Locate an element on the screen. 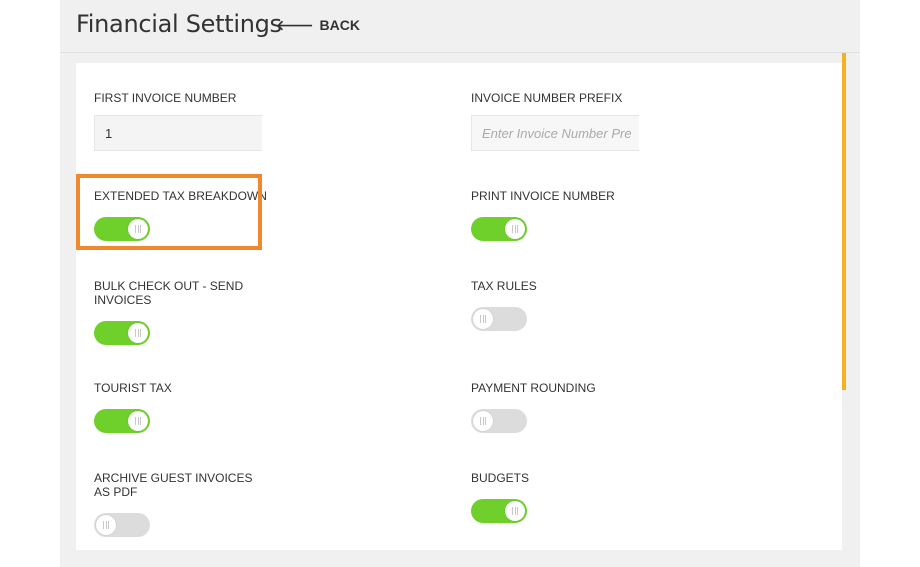  payment-rounding-toggle is located at coordinates (499, 421).